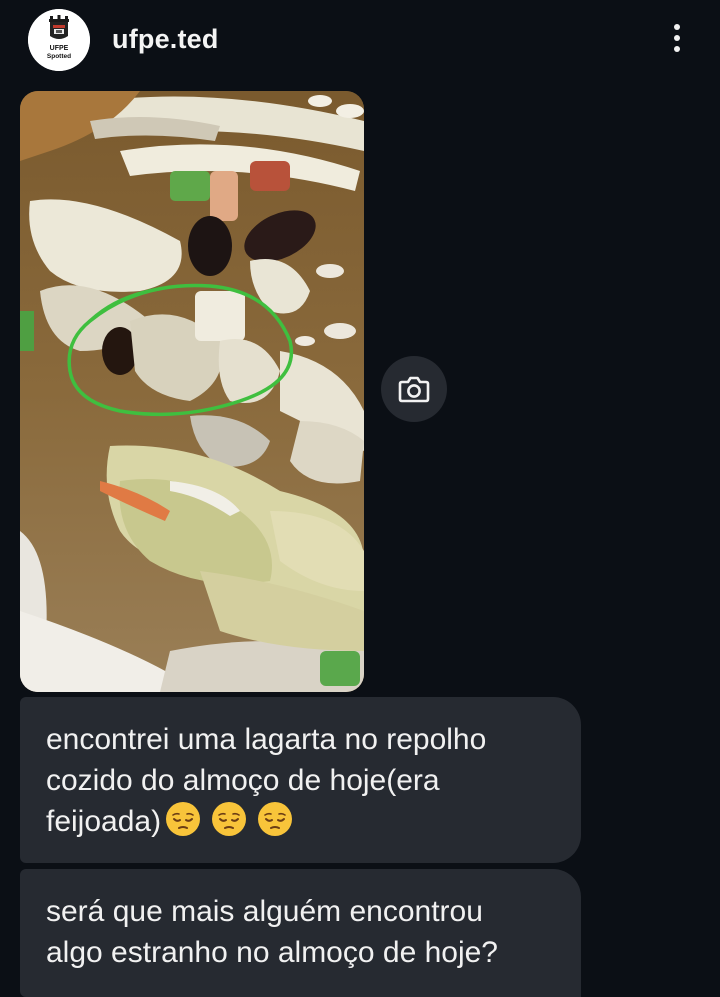 Image resolution: width=720 pixels, height=997 pixels. I want to click on vertical-ellipsis-icon, so click(677, 27).